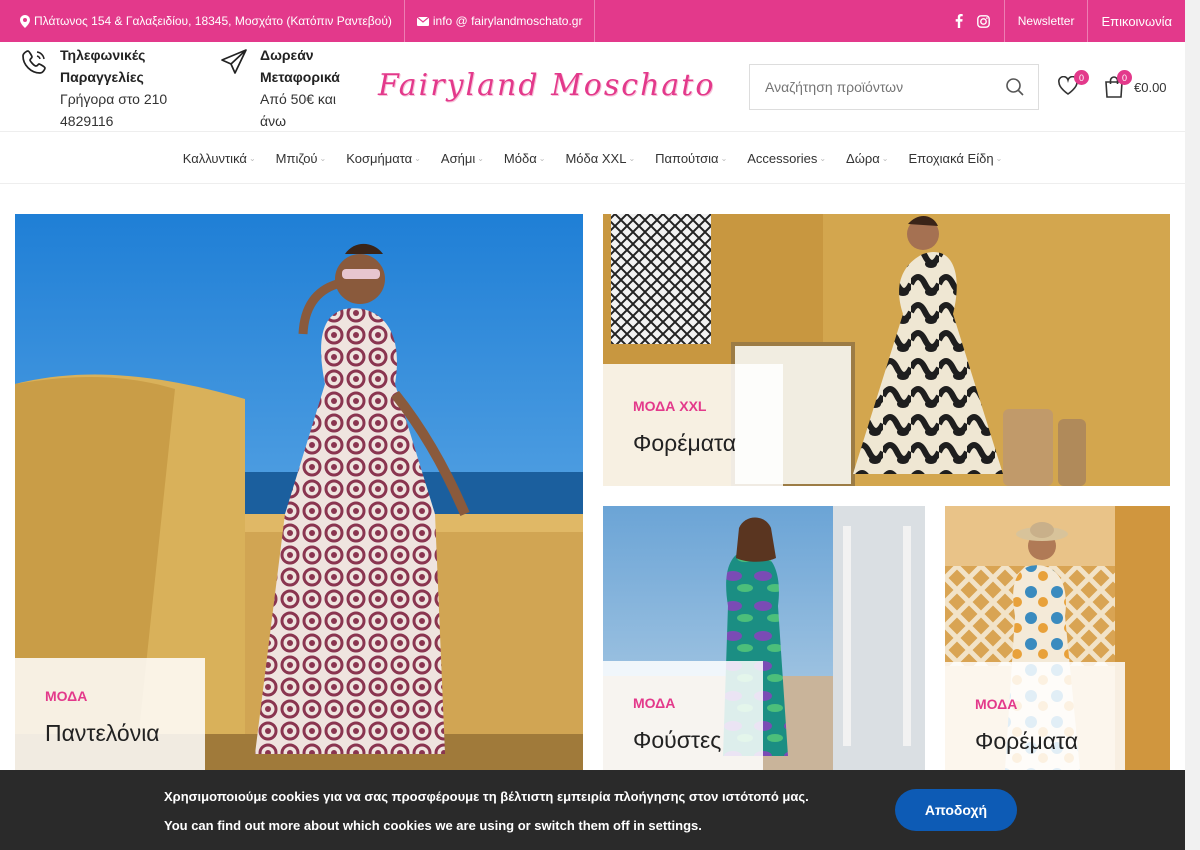  I want to click on search-box, so click(894, 87).